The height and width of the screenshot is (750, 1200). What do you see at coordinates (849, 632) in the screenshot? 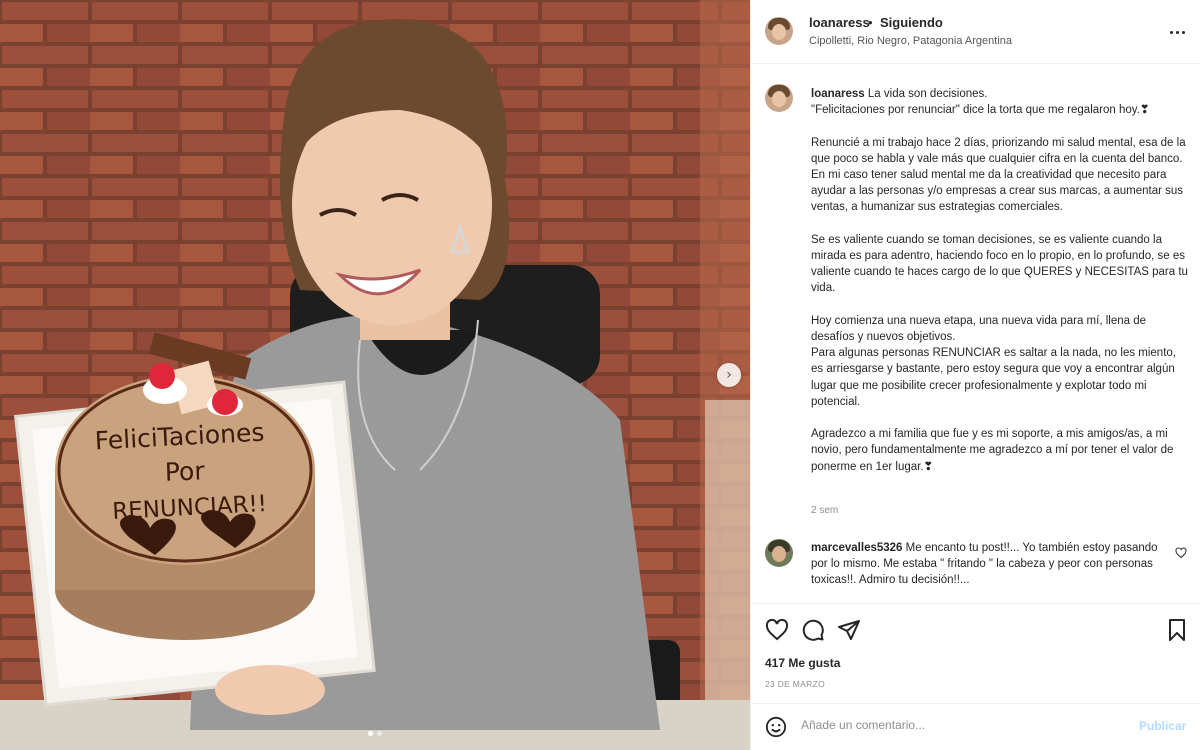
I see `share-paper-plane-icon` at bounding box center [849, 632].